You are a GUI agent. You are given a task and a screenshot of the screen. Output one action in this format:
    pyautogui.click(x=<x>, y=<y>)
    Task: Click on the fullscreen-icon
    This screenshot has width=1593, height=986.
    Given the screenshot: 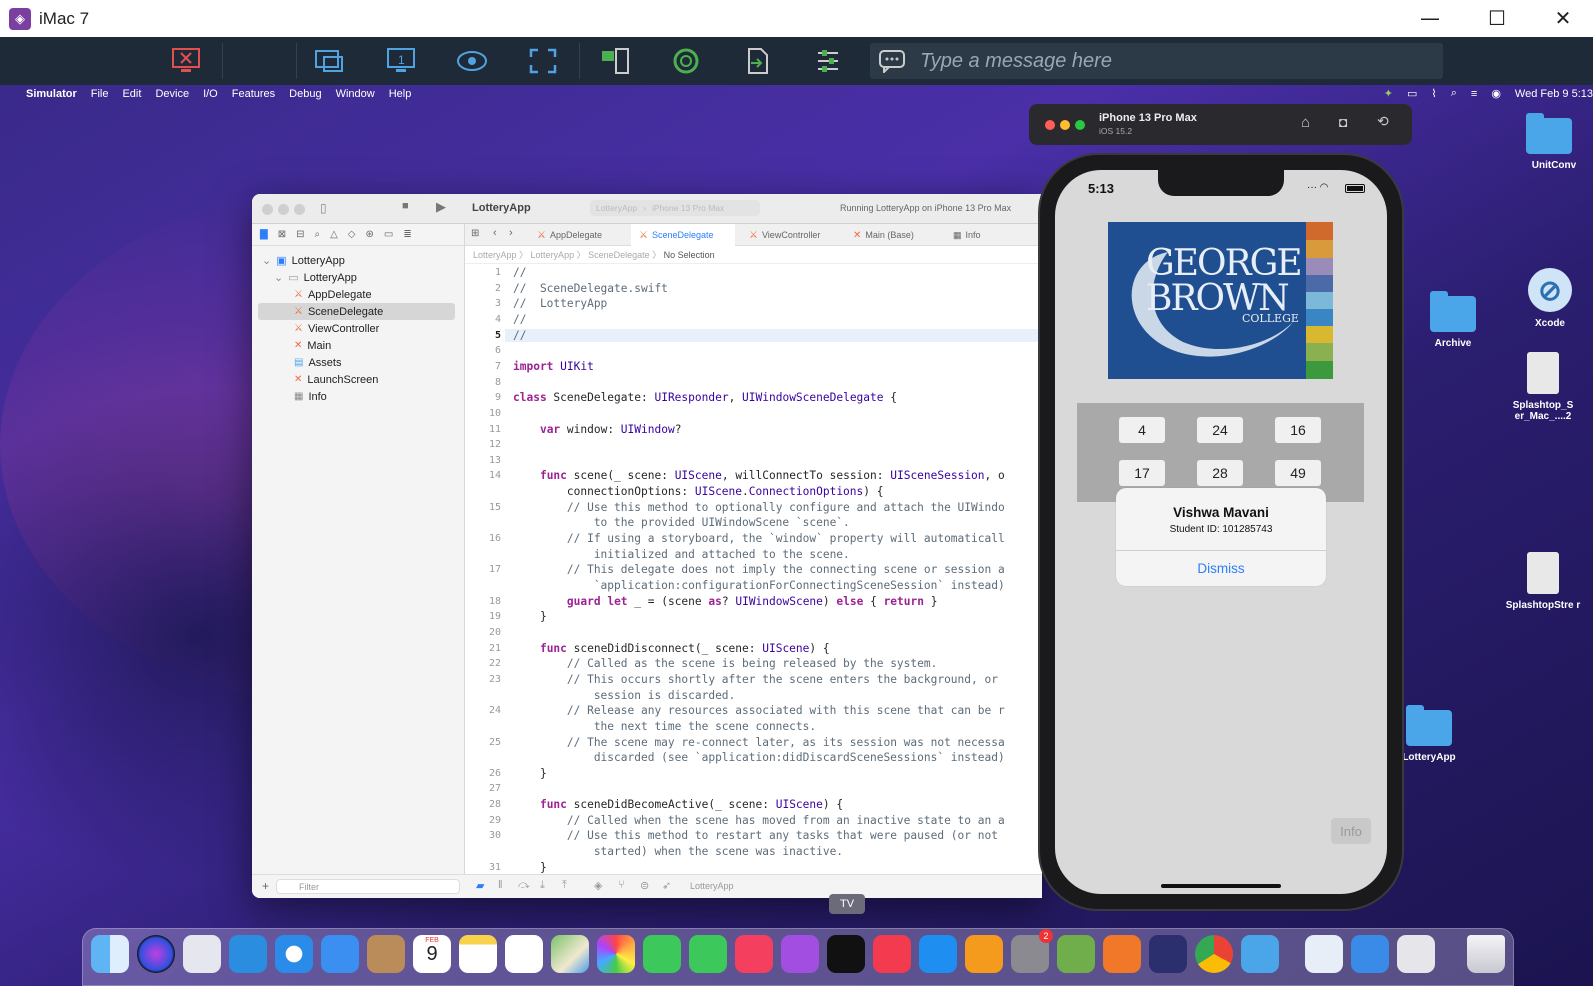 What is the action you would take?
    pyautogui.click(x=543, y=61)
    